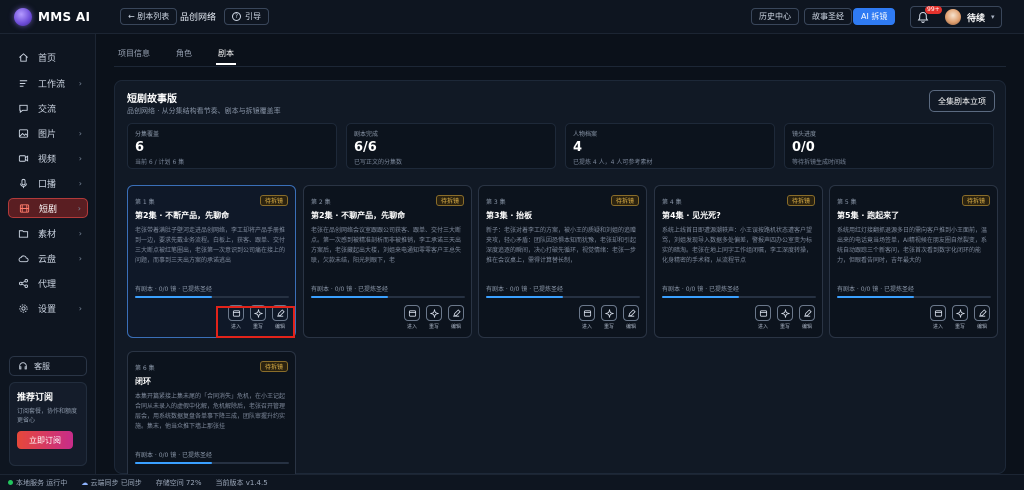 This screenshot has height=490, width=1024. What do you see at coordinates (775, 16) in the screenshot?
I see `history-center-button: 历史中心` at bounding box center [775, 16].